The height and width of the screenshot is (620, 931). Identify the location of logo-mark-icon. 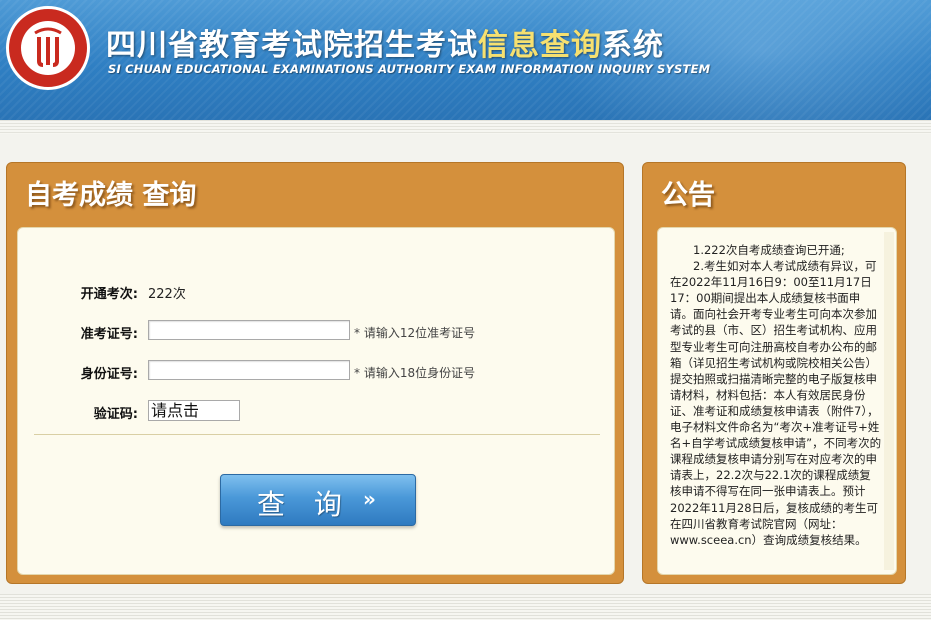
(48, 47).